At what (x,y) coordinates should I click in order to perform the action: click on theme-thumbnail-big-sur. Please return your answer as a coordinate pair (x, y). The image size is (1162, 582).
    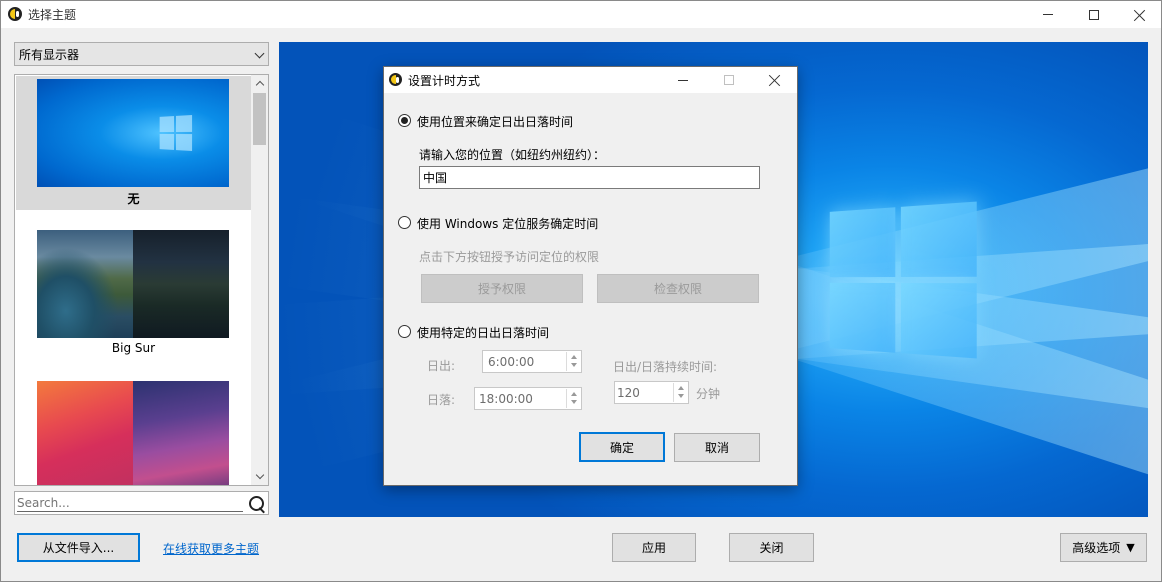
    Looking at the image, I should click on (133, 284).